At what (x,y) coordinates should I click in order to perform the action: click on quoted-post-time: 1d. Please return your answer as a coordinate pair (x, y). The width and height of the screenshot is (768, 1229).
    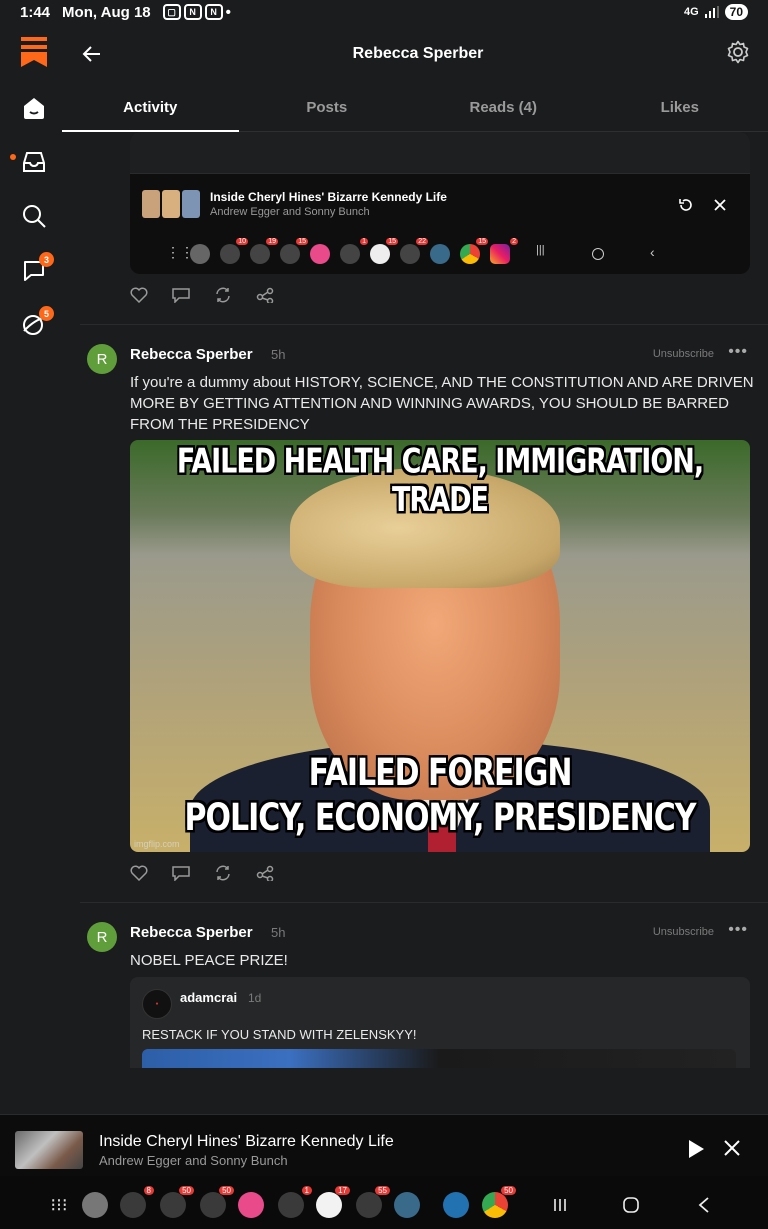
    Looking at the image, I should click on (255, 998).